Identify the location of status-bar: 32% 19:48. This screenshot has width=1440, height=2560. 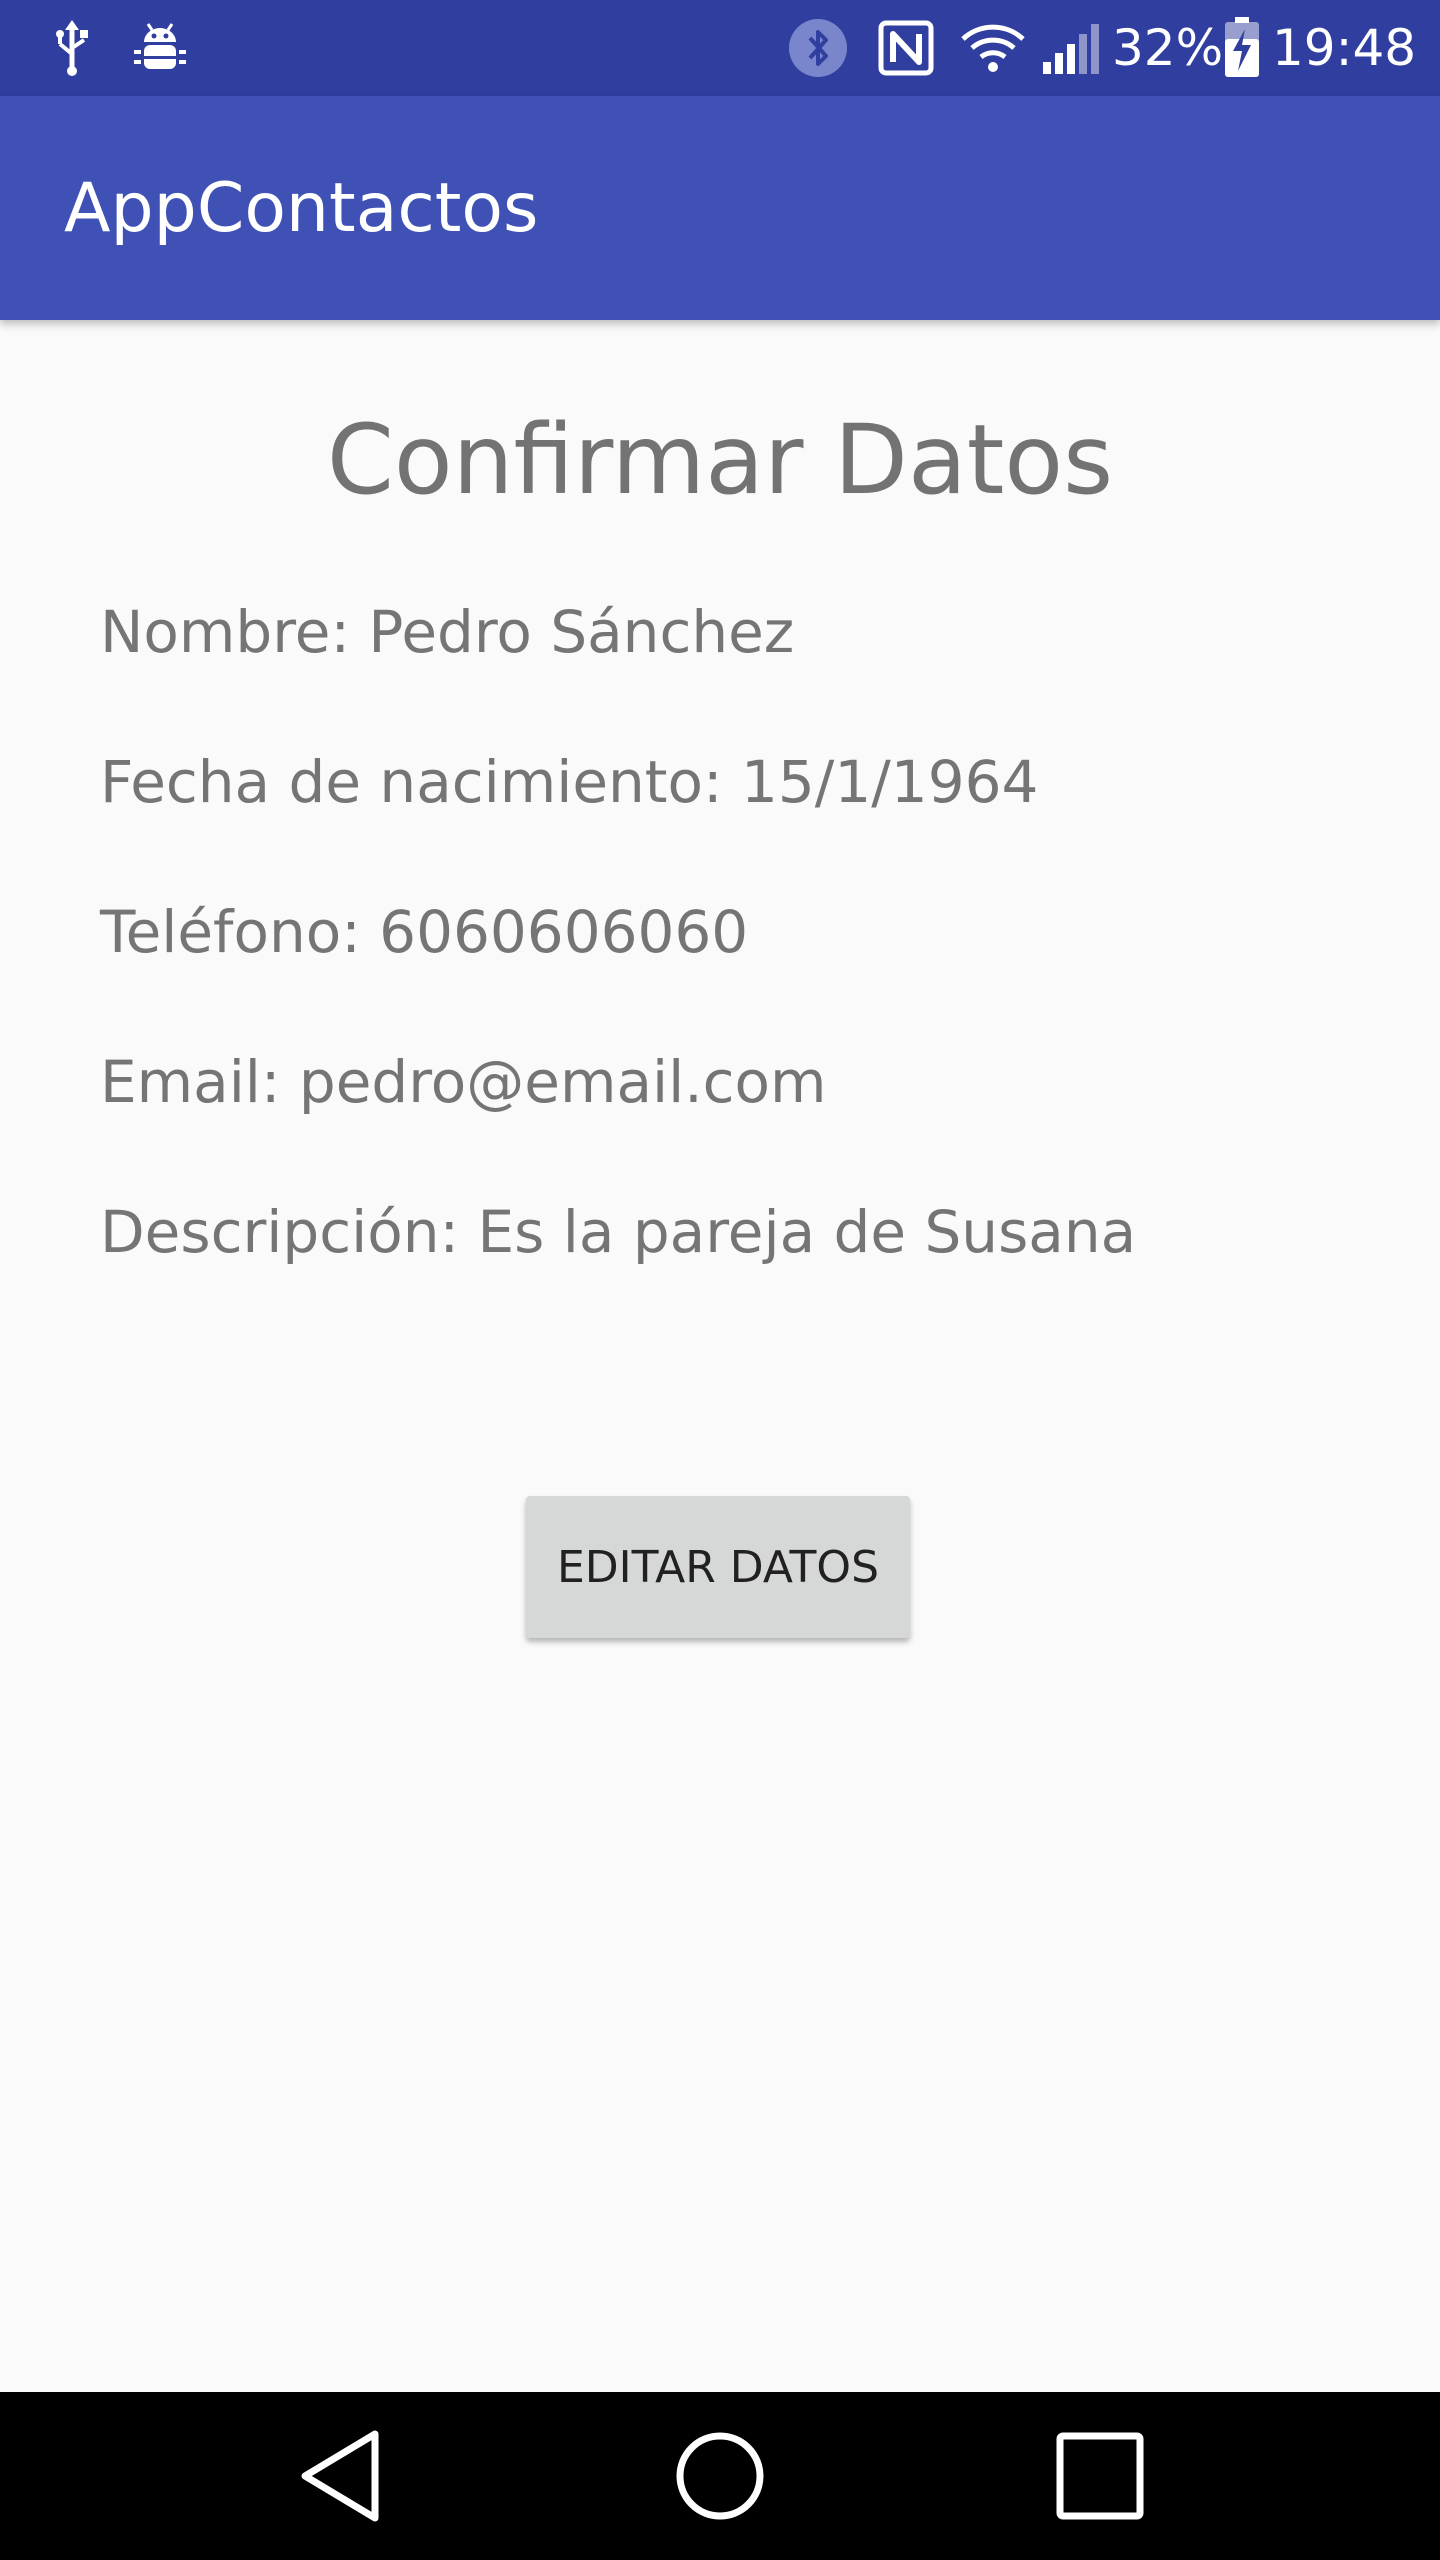
(720, 48).